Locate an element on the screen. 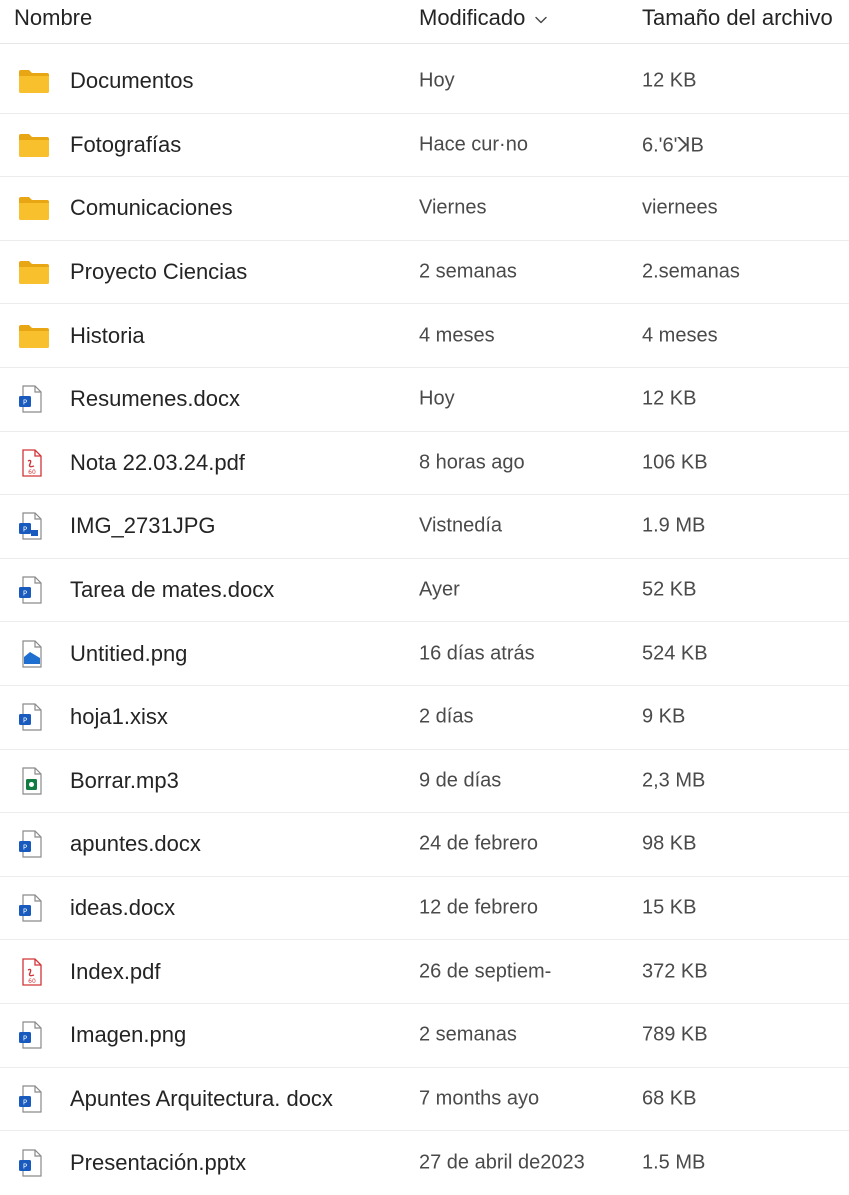 This screenshot has width=849, height=1195. file-name: Proyecto Ciencias is located at coordinates (158, 272).